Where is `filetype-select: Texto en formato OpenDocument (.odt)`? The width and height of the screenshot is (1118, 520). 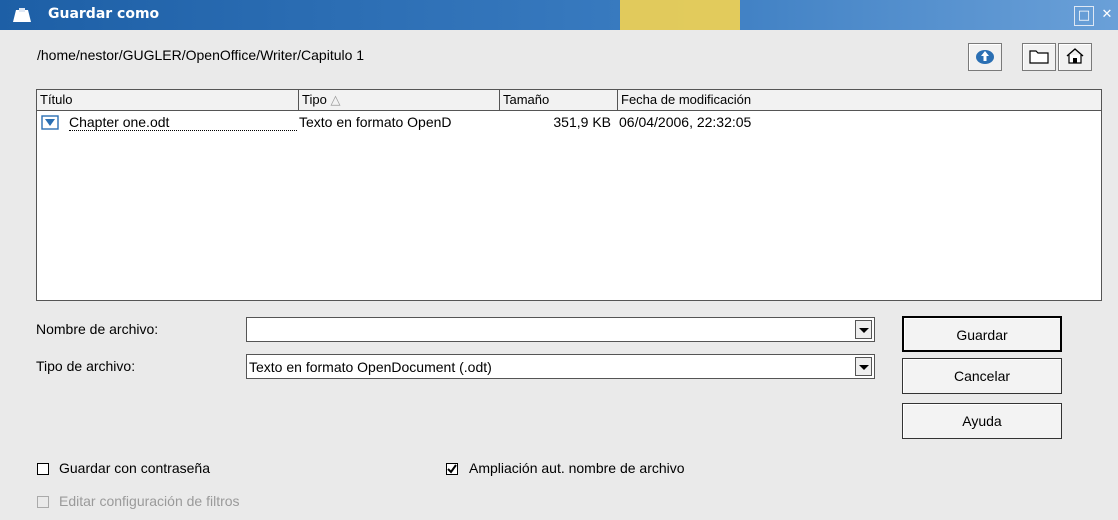
filetype-select: Texto en formato OpenDocument (.odt) is located at coordinates (560, 366).